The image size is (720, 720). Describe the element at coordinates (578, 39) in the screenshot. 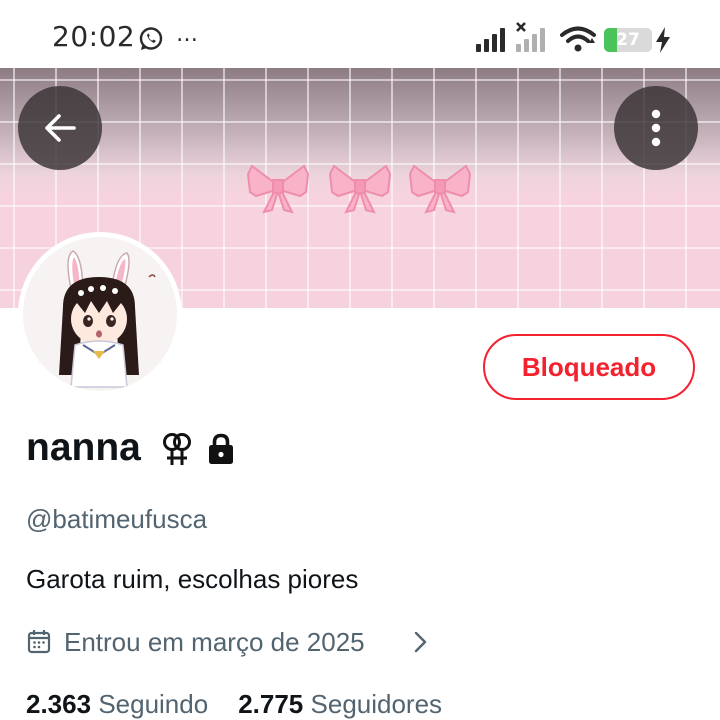

I see `wifi-icon` at that location.